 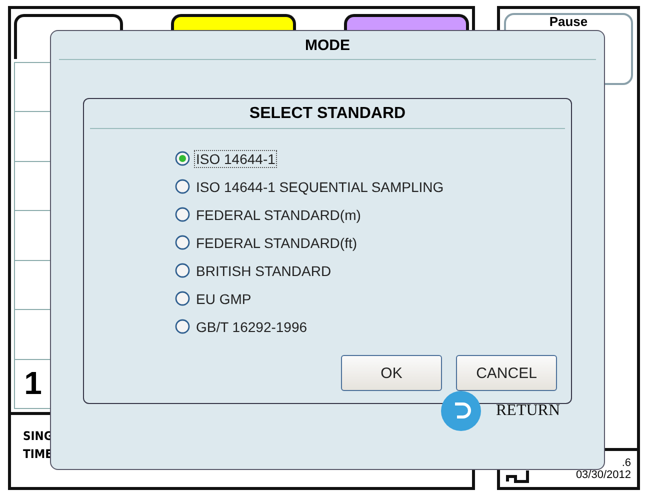 I want to click on option-label: FEDERAL STANDARD(ft), so click(x=277, y=243).